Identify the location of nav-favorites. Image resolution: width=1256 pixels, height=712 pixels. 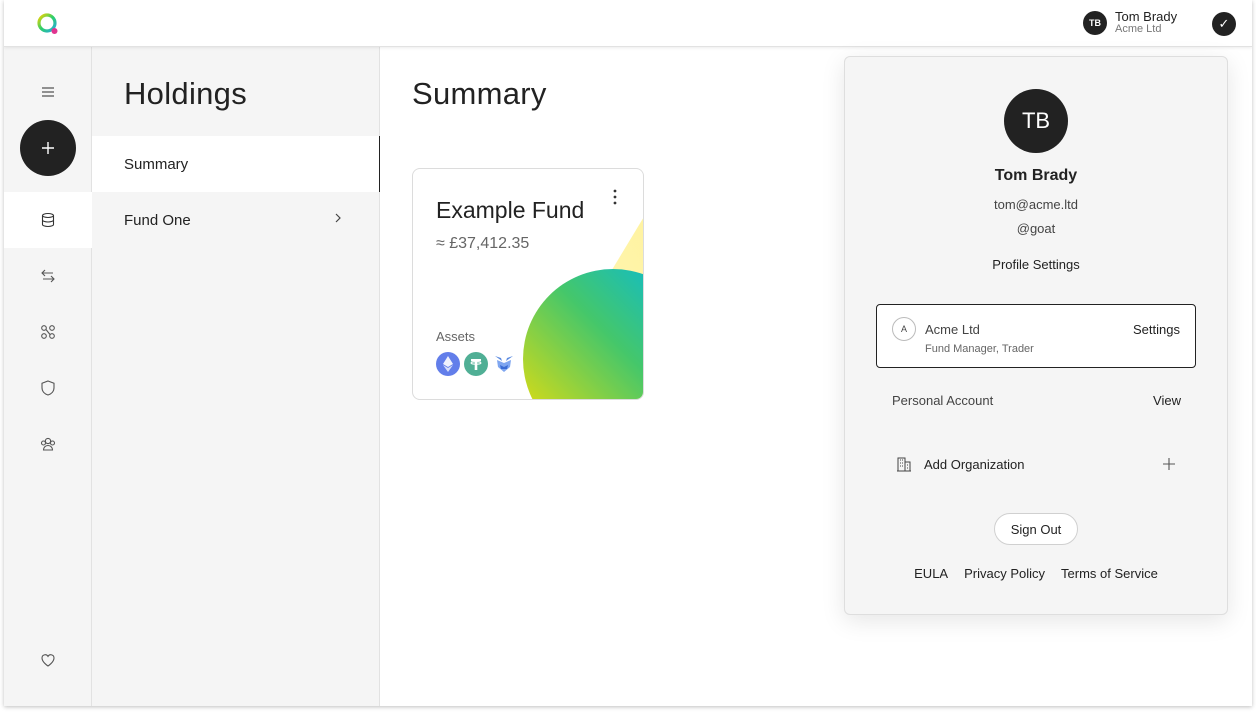
(48, 660).